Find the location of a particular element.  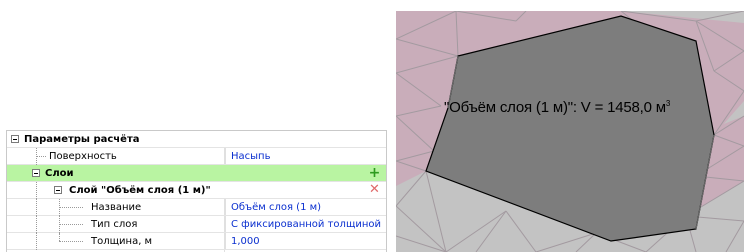

property-row-layer-type: Тип слоя С фиксированной толщиной is located at coordinates (196, 224).